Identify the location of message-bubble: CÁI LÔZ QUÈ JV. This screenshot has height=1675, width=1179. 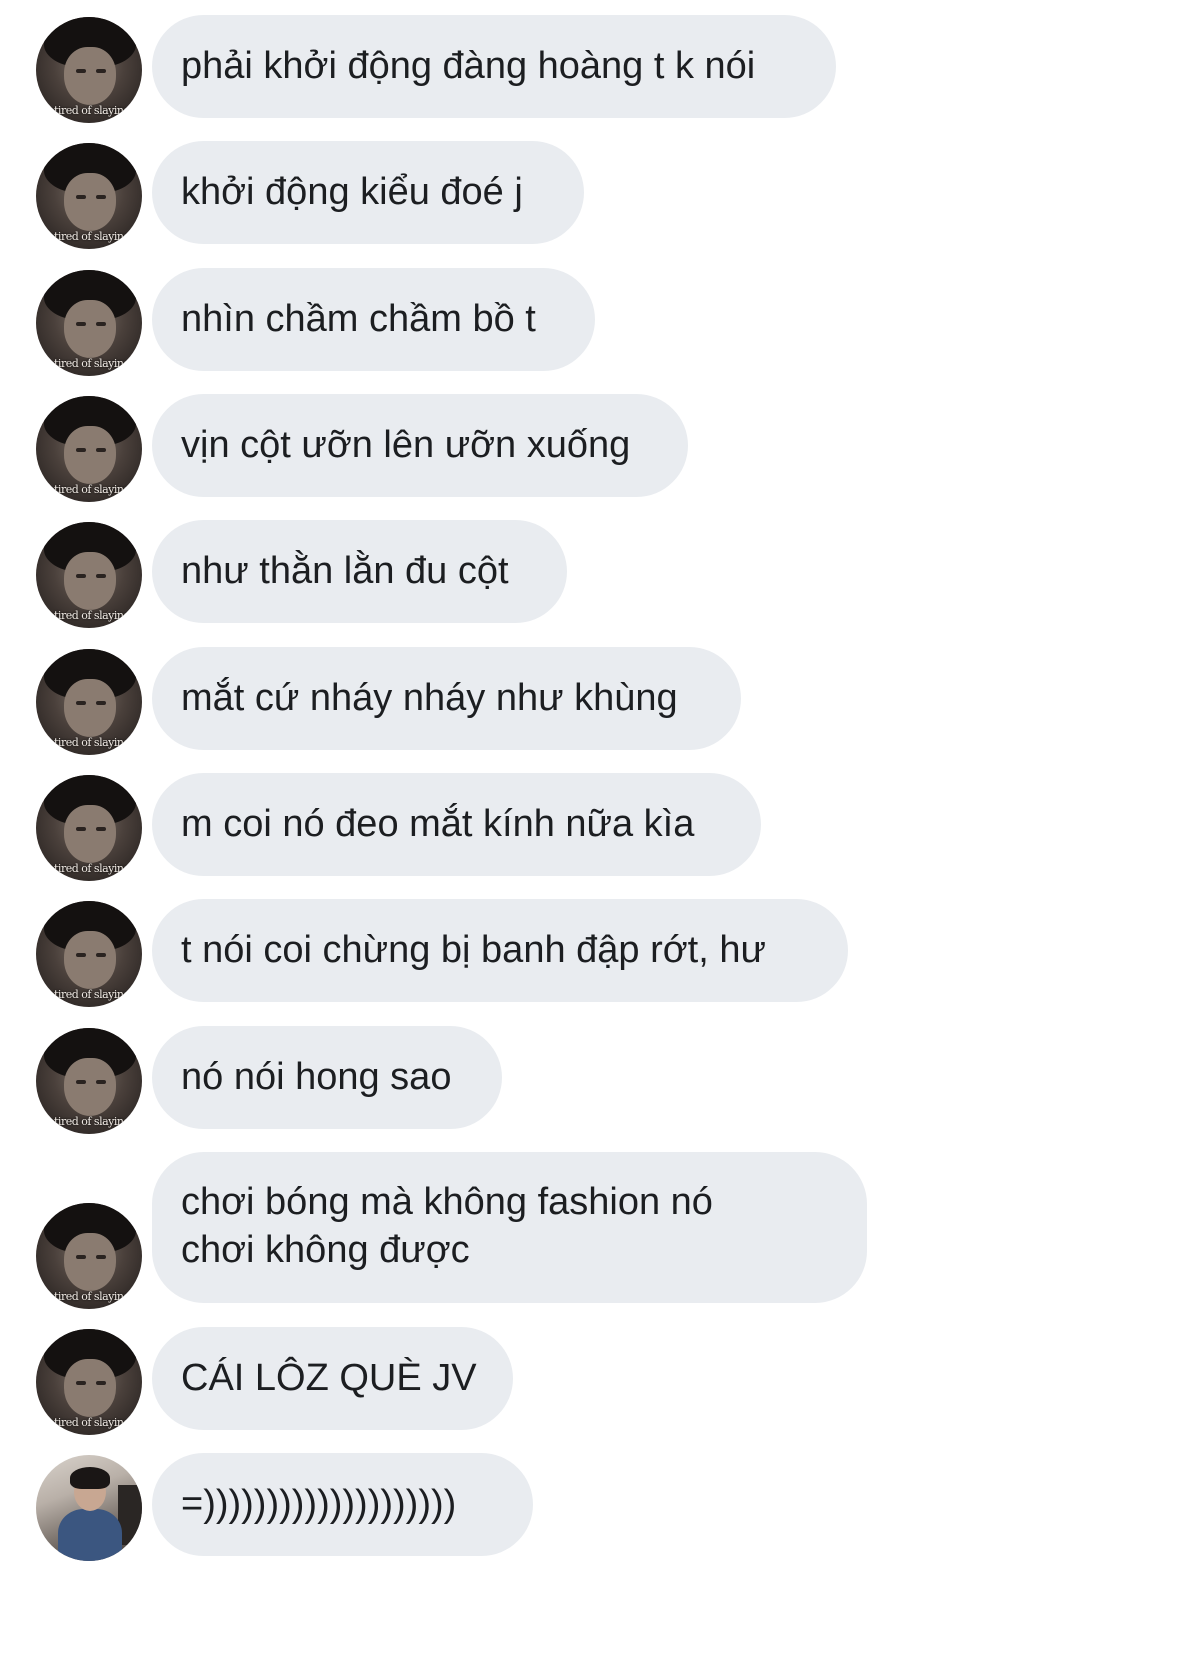
(332, 1378).